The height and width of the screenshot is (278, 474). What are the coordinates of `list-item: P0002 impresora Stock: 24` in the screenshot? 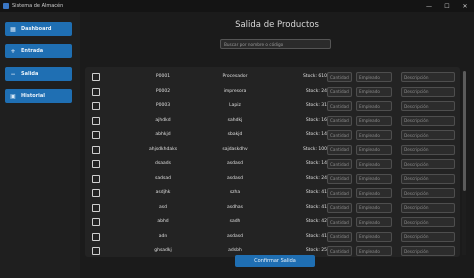 It's located at (272, 92).